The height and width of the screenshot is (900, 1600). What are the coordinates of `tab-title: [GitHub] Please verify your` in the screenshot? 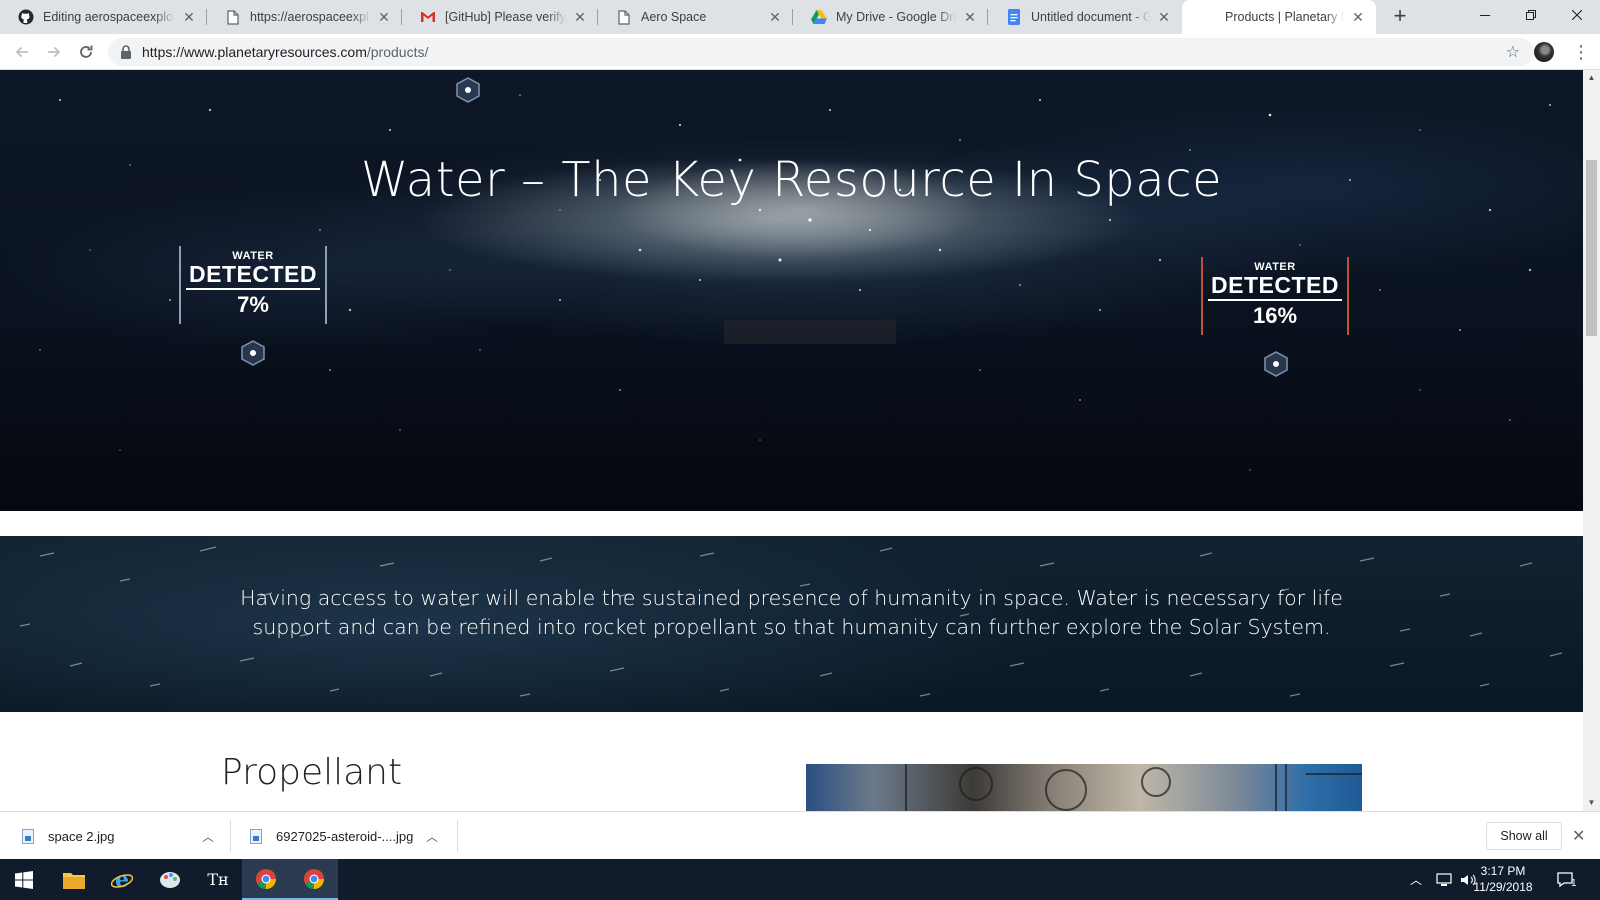 It's located at (505, 17).